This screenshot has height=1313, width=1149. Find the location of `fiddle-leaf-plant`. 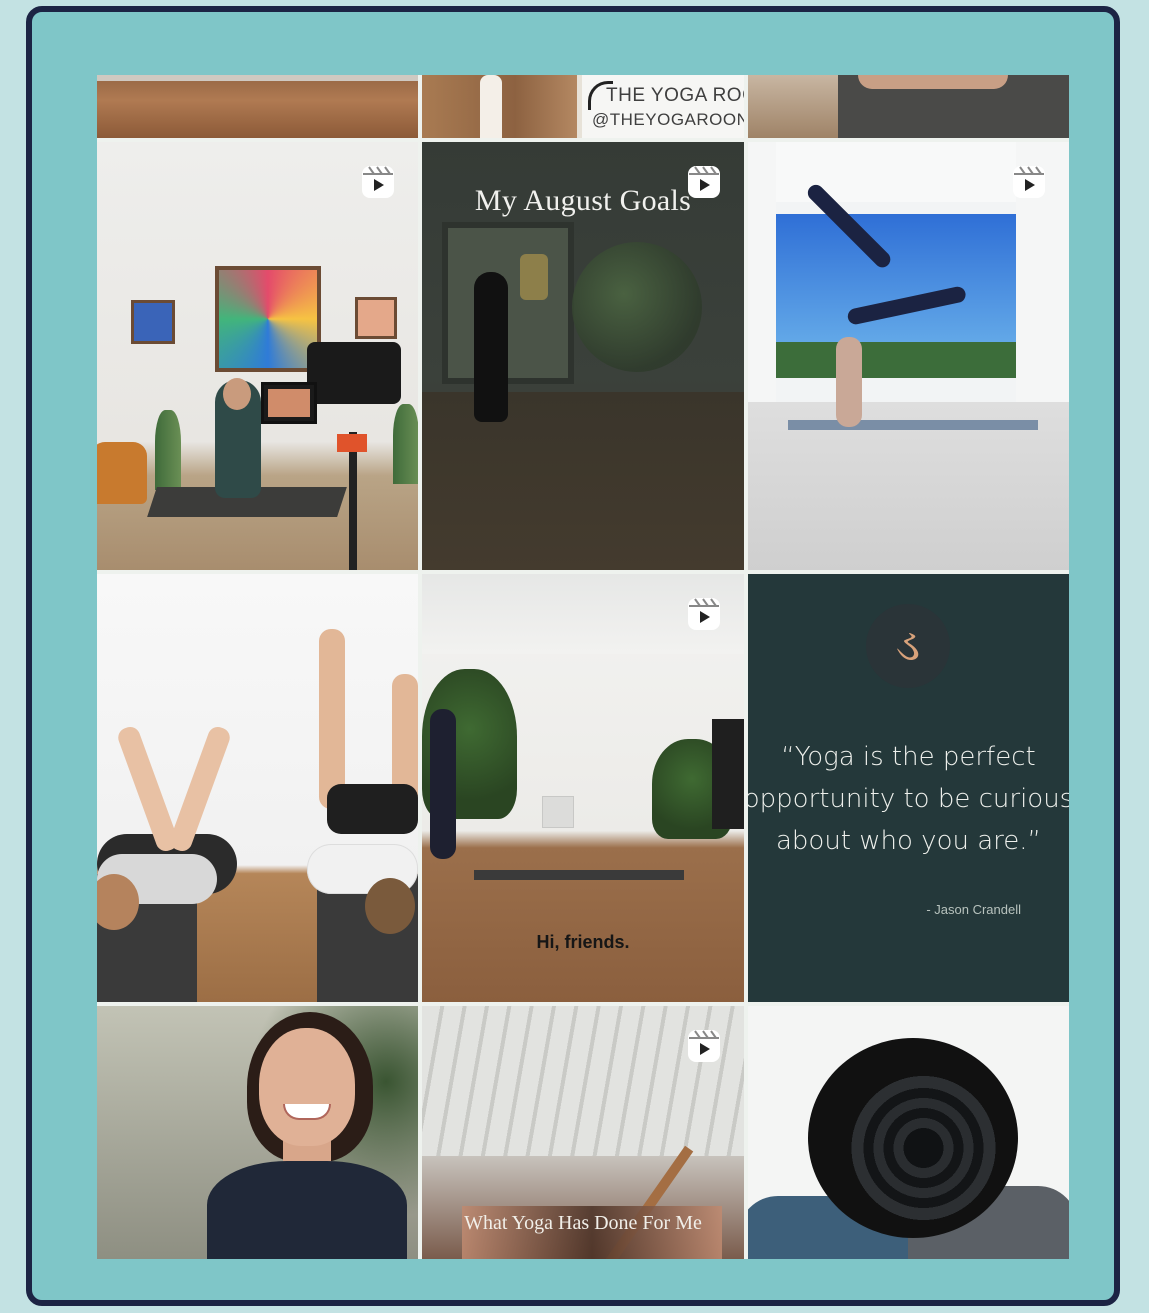

fiddle-leaf-plant is located at coordinates (637, 307).